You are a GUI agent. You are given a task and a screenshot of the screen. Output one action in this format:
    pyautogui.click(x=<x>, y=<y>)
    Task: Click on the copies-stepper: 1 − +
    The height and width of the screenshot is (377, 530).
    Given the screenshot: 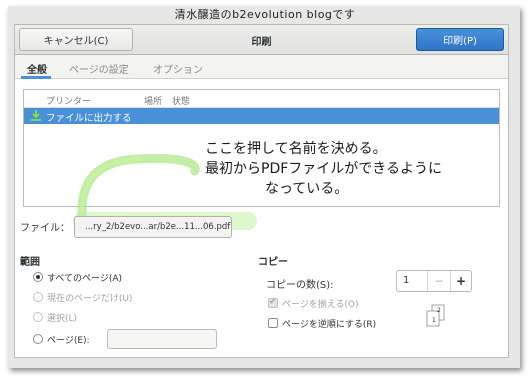 What is the action you would take?
    pyautogui.click(x=434, y=281)
    